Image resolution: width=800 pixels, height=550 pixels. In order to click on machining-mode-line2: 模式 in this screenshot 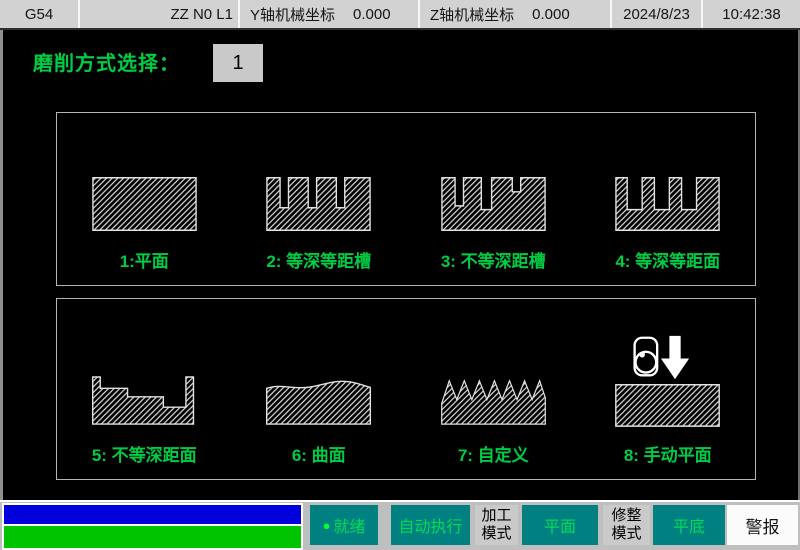, I will do `click(496, 533)`.